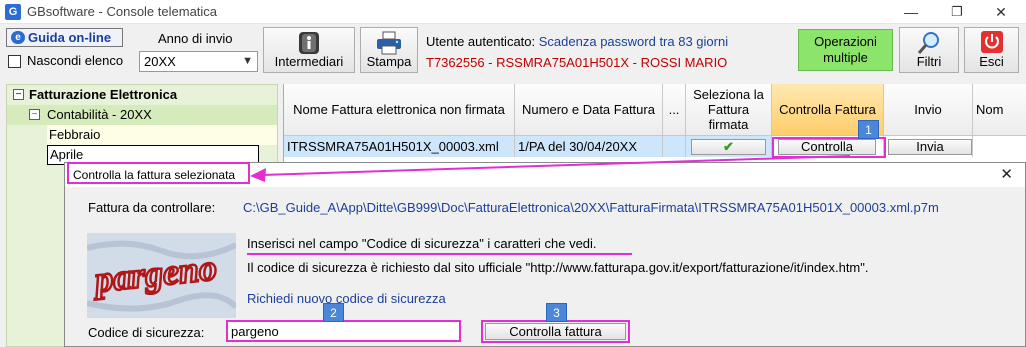  Describe the element at coordinates (309, 61) in the screenshot. I see `intermediari-label: Intermediari` at that location.